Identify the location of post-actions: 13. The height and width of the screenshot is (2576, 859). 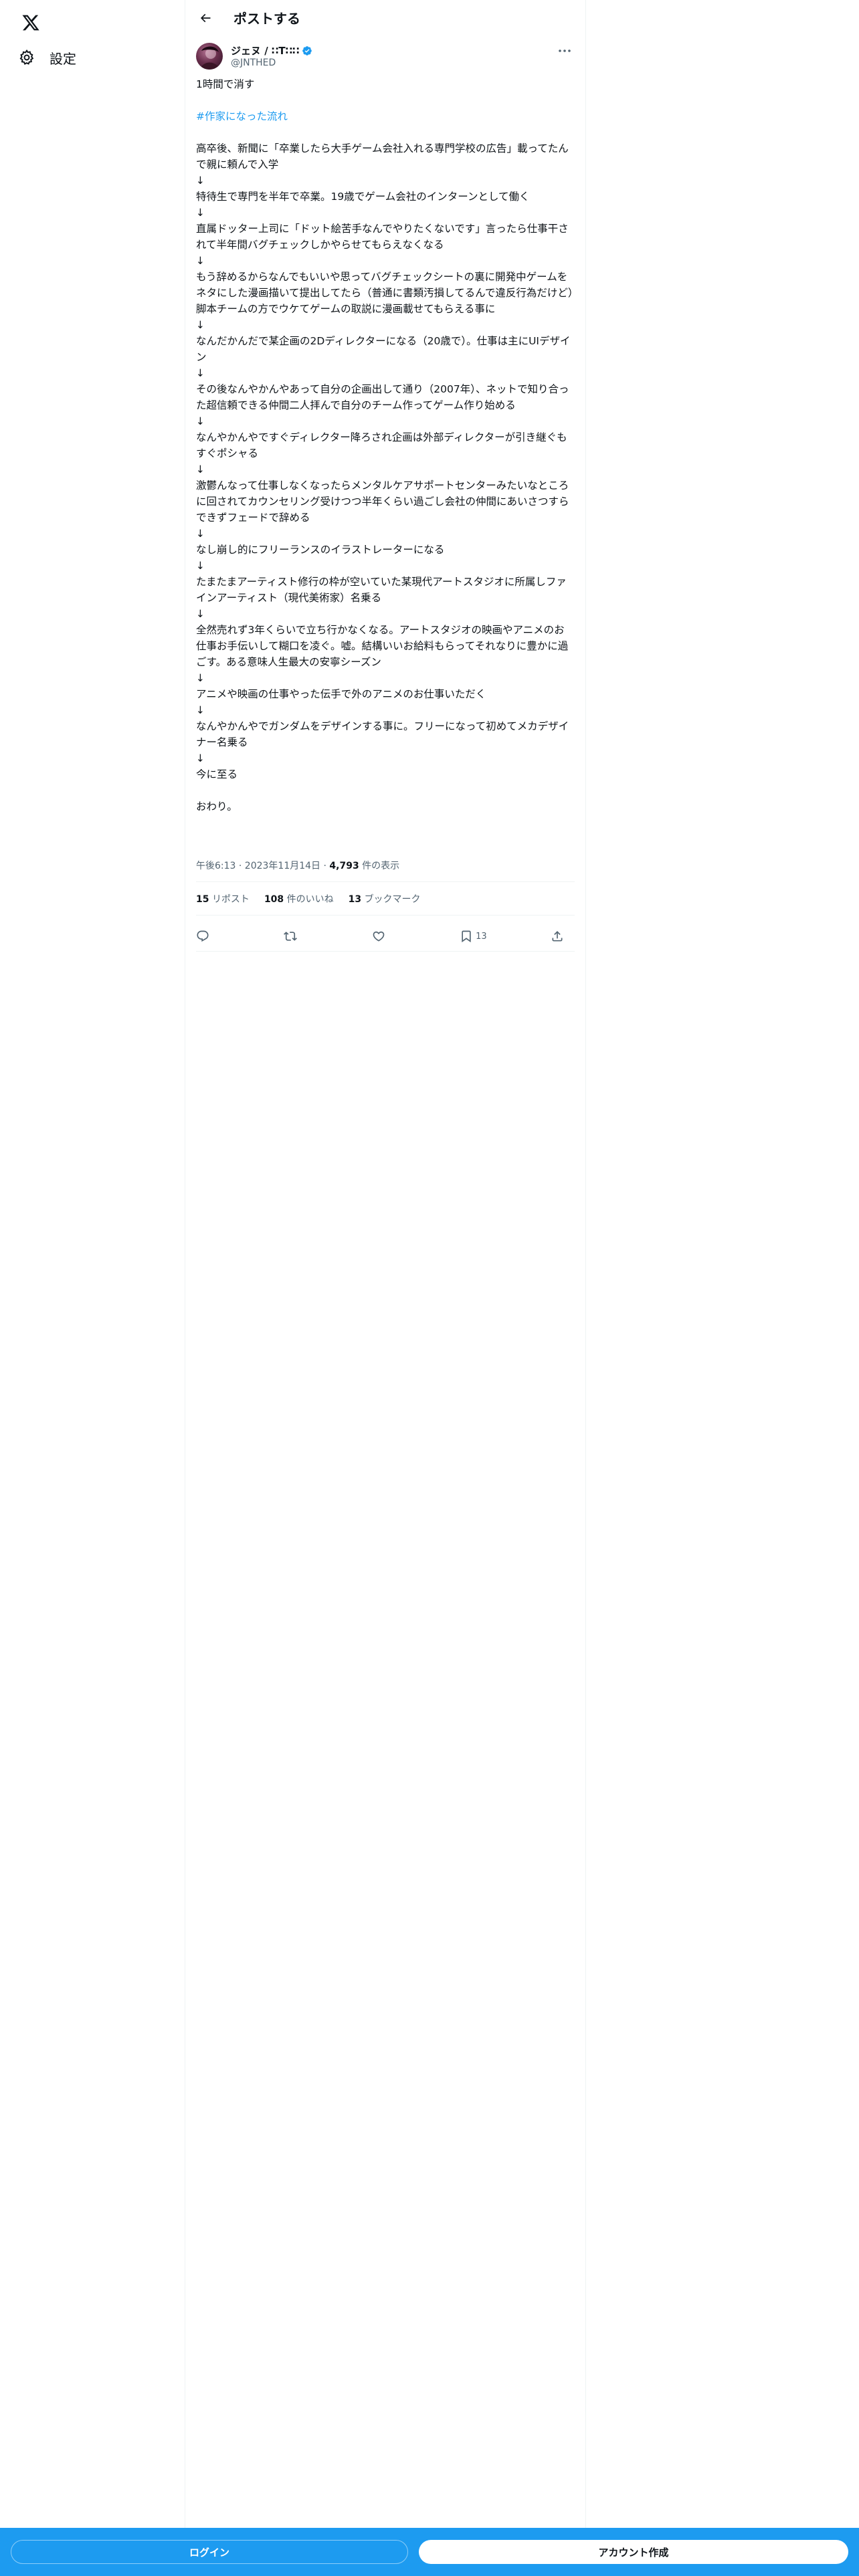
(385, 936).